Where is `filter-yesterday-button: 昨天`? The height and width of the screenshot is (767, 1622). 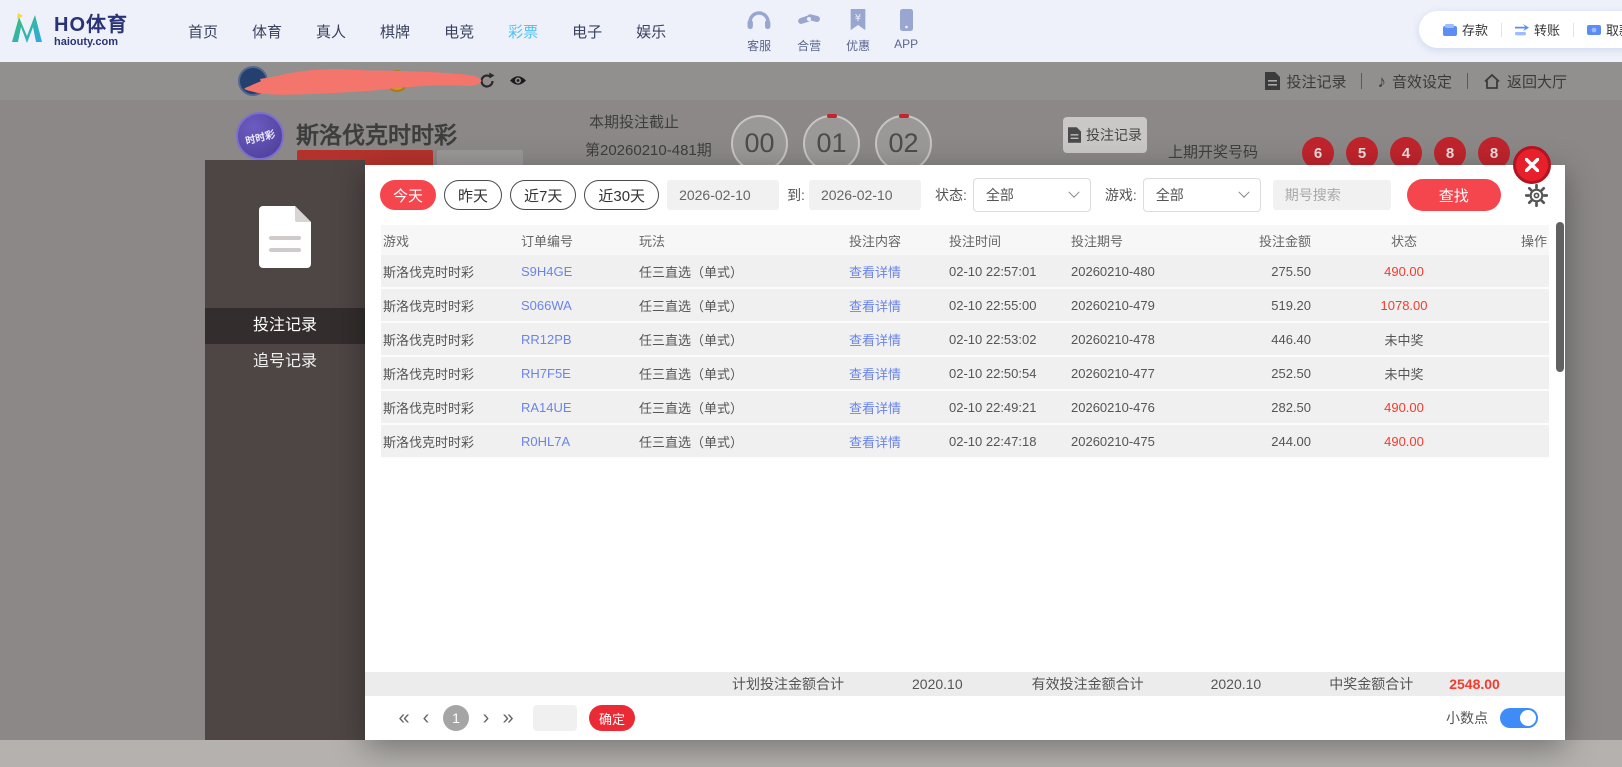
filter-yesterday-button: 昨天 is located at coordinates (473, 195).